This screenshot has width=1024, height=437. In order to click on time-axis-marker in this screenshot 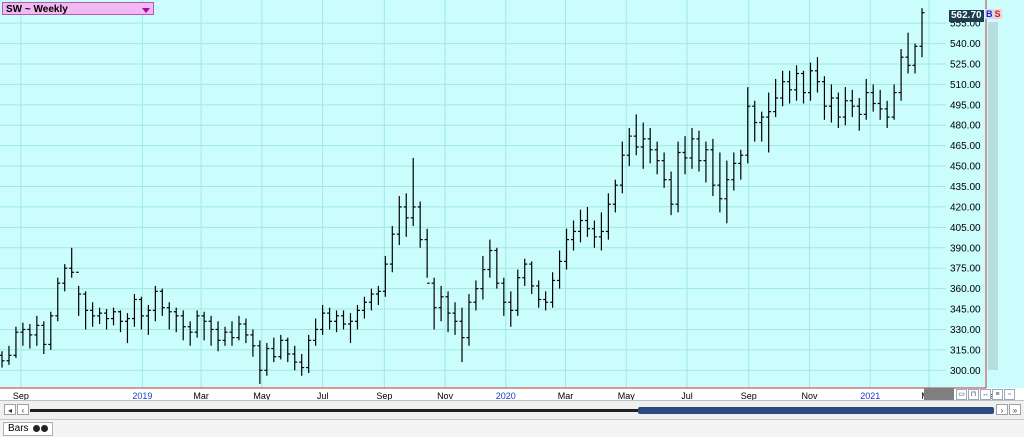, I will do `click(939, 394)`.